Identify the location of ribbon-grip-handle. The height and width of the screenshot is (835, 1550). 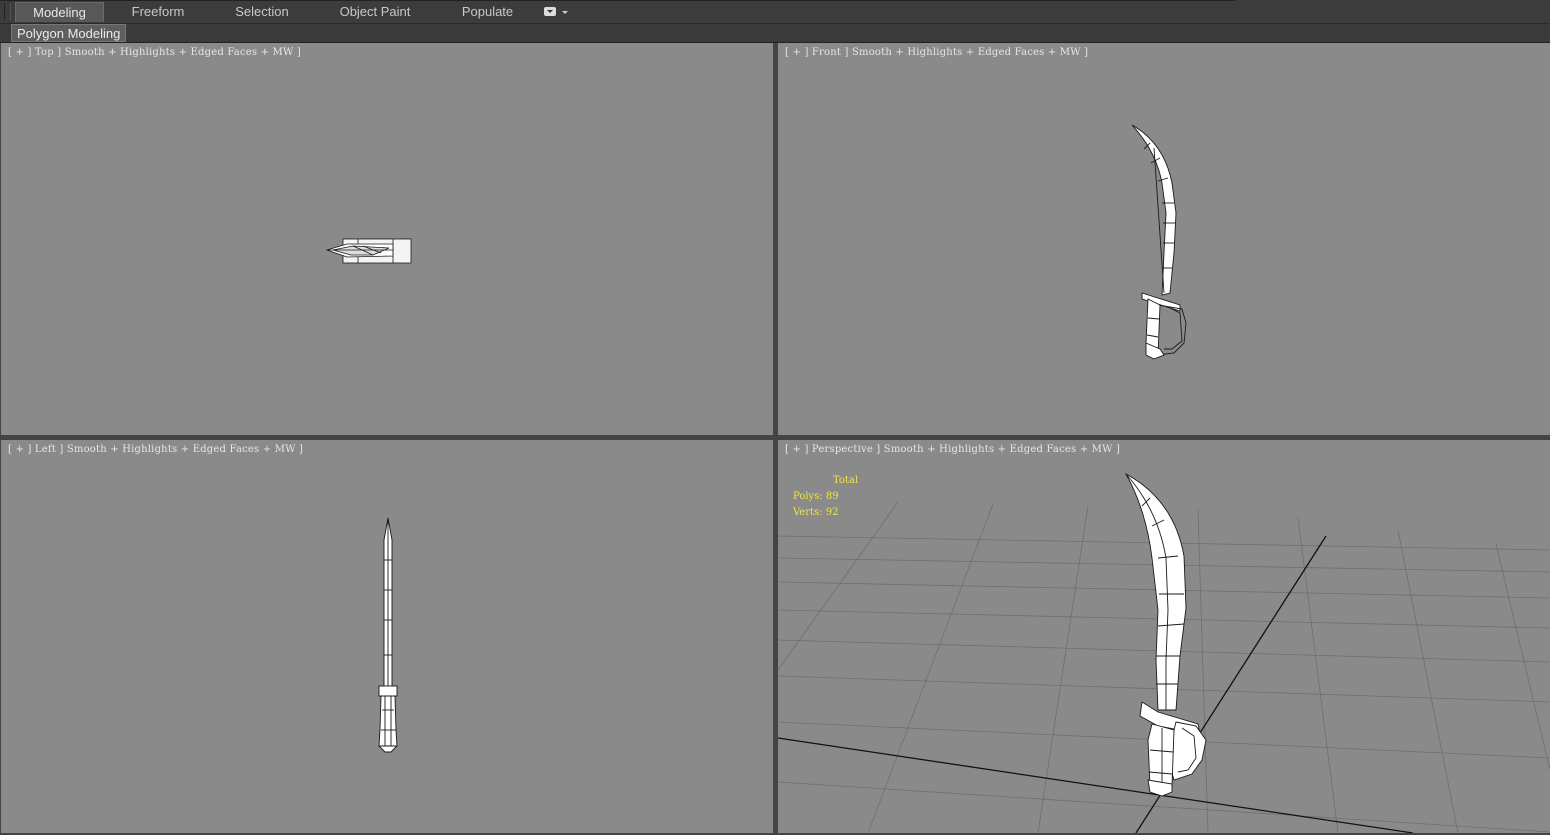
(7, 11).